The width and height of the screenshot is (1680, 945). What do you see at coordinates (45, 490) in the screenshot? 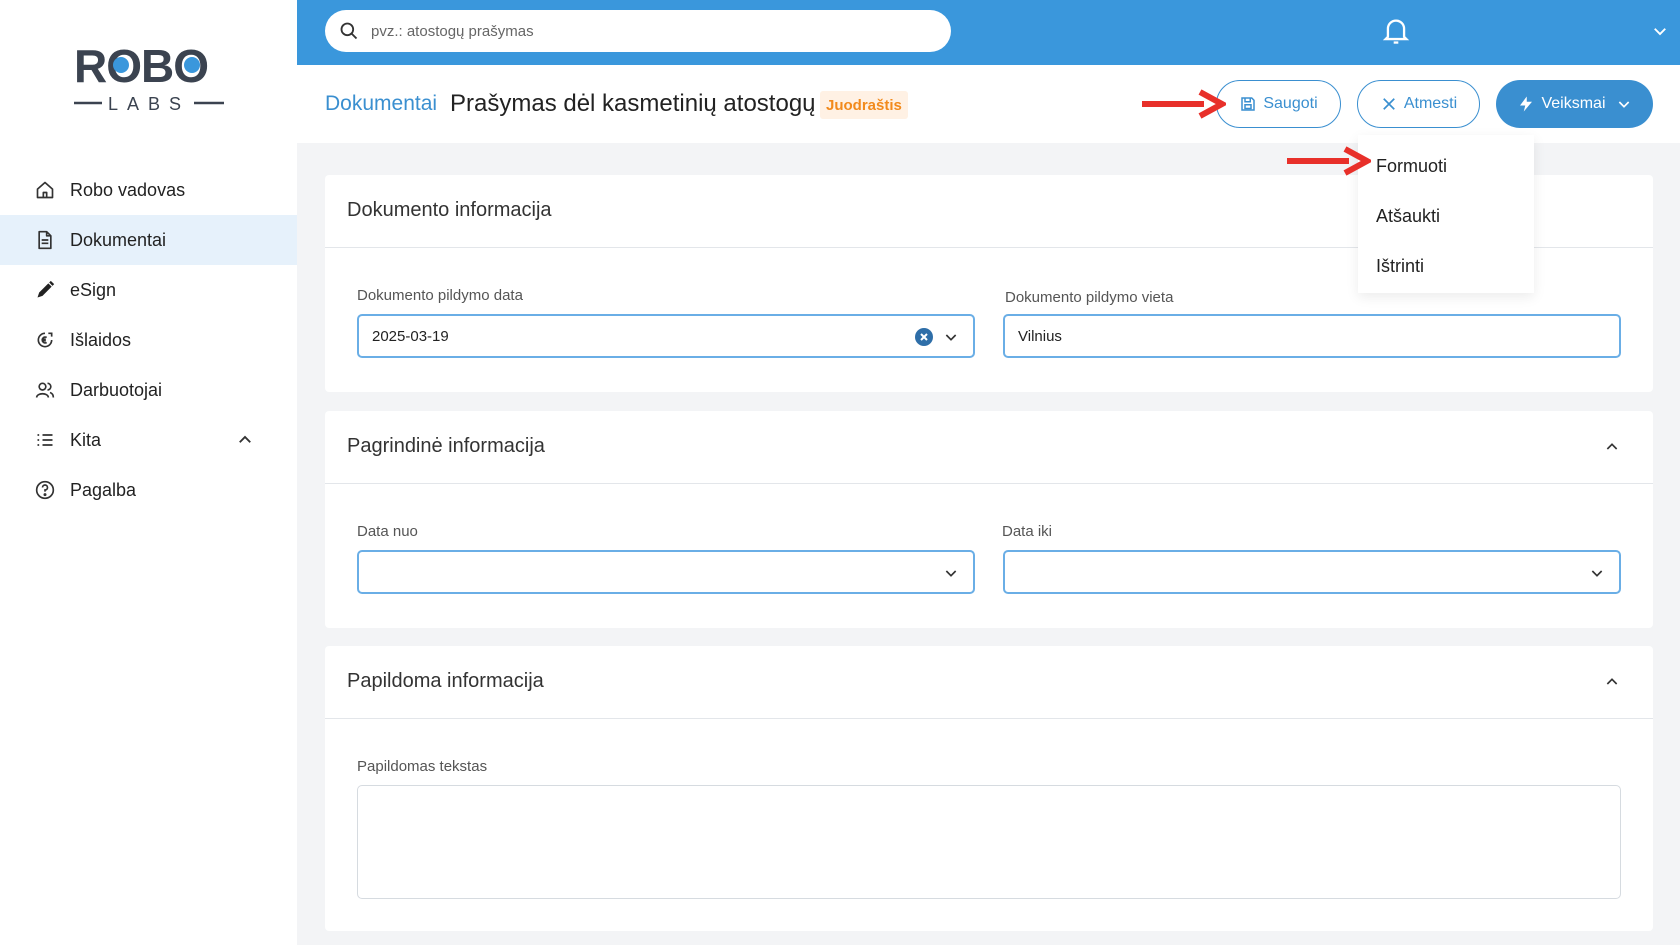
I see `help-icon` at bounding box center [45, 490].